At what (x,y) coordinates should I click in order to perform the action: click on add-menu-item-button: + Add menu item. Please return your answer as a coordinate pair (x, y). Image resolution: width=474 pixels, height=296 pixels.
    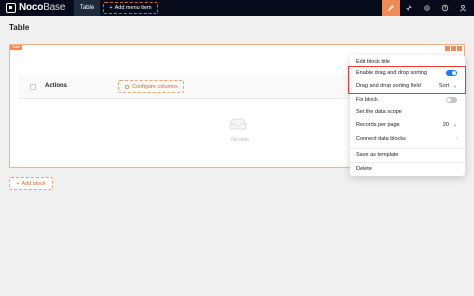
    Looking at the image, I should click on (130, 8).